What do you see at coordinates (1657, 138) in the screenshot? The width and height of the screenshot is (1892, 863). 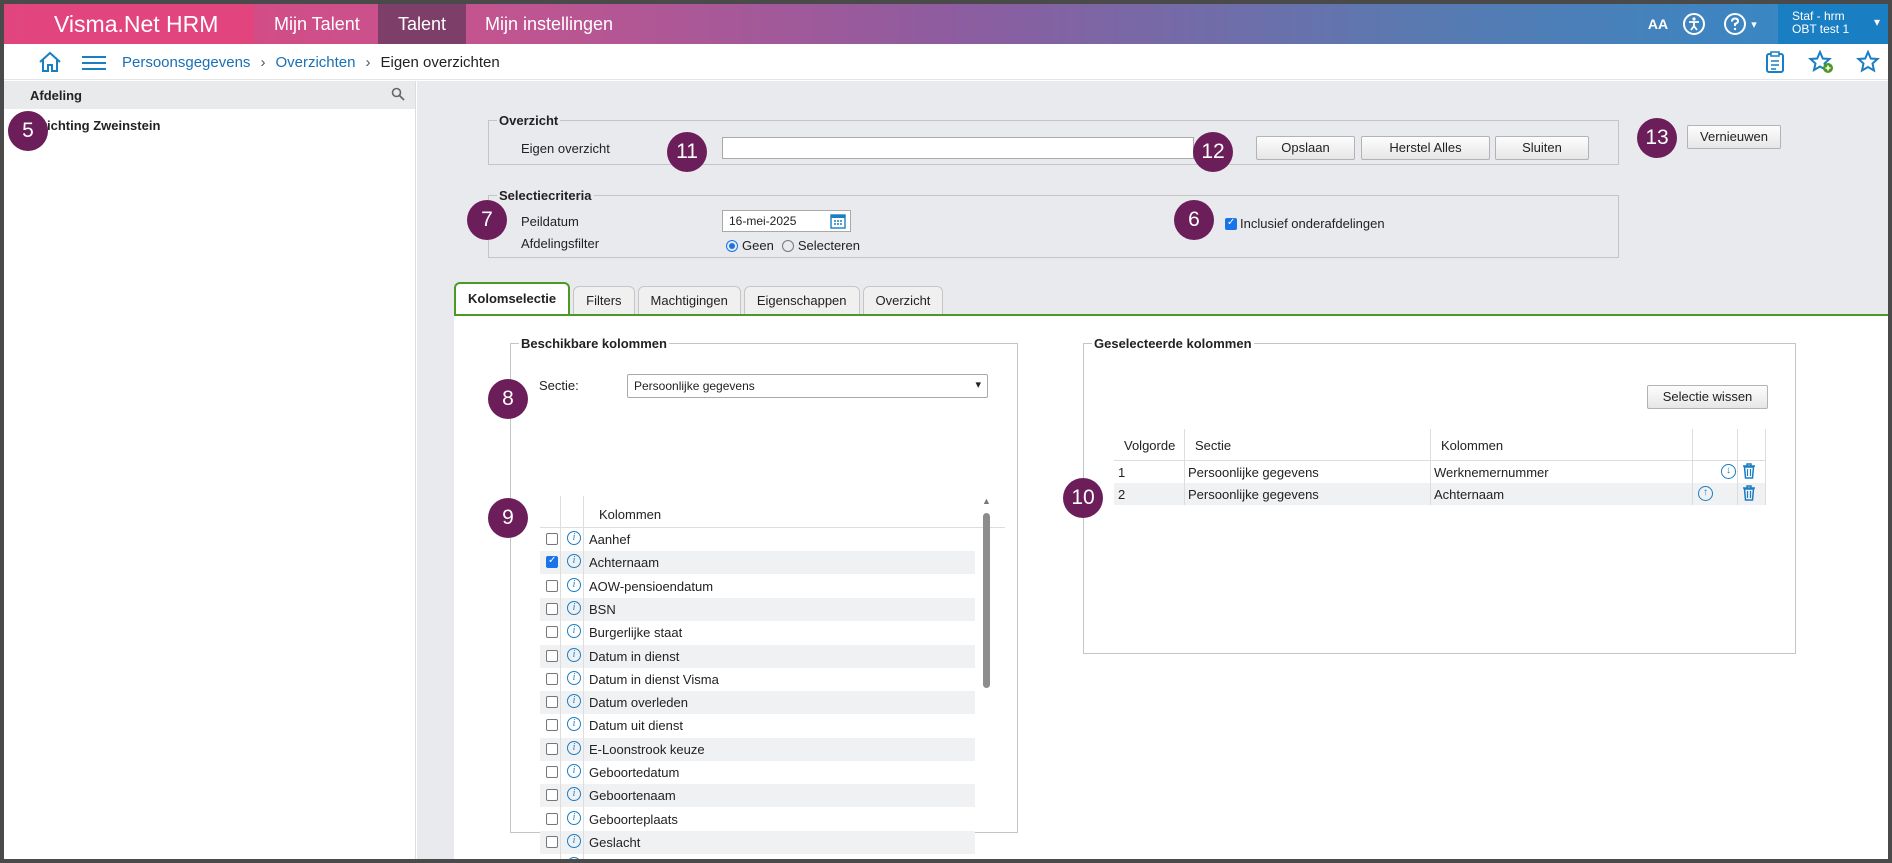 I see `step-marker-13: 13` at bounding box center [1657, 138].